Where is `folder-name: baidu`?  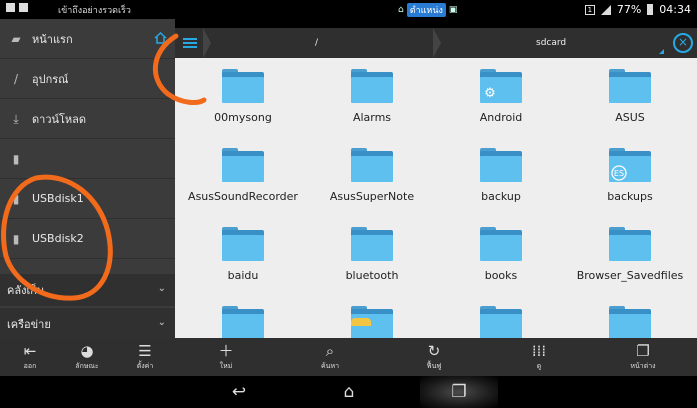 folder-name: baidu is located at coordinates (243, 275).